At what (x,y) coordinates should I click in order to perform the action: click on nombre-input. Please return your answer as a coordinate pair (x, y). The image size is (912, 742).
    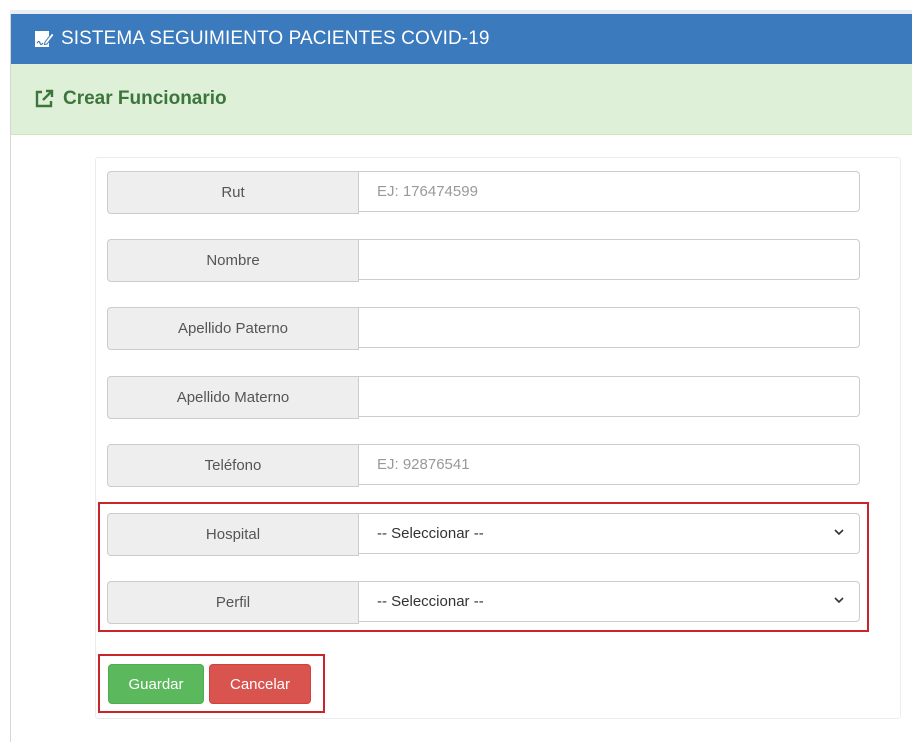
    Looking at the image, I should click on (618, 259).